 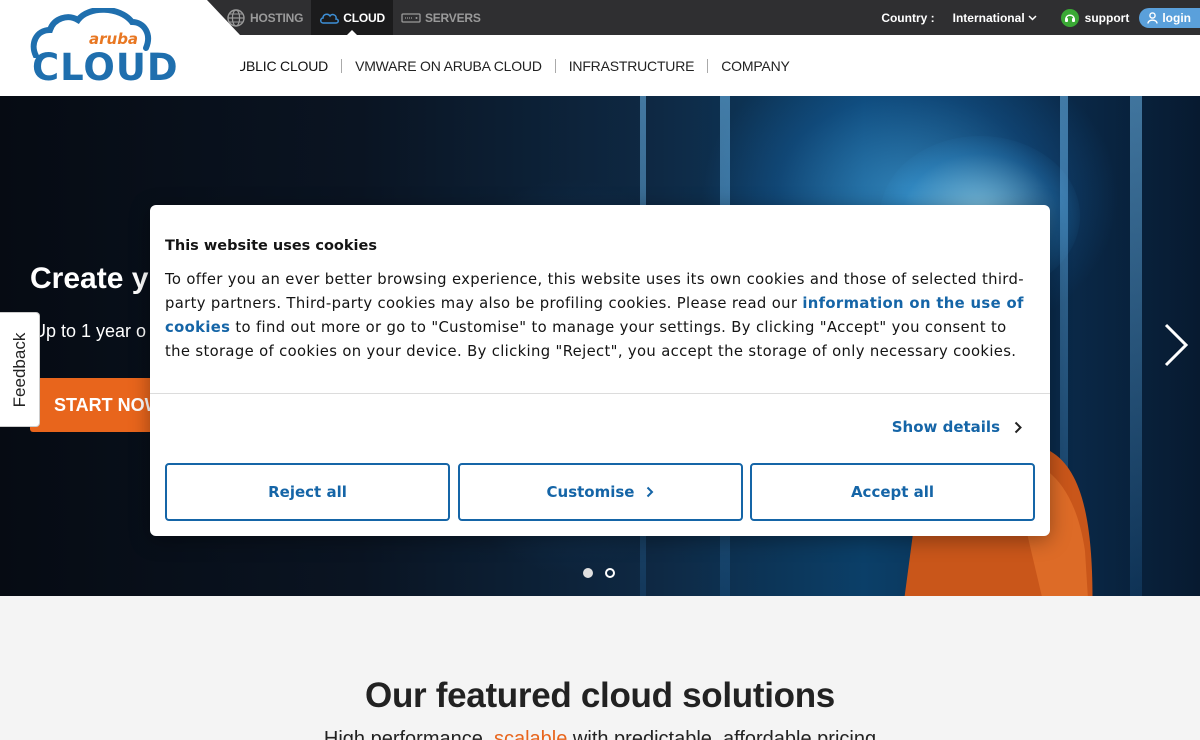 I want to click on login-label: login, so click(x=1176, y=17).